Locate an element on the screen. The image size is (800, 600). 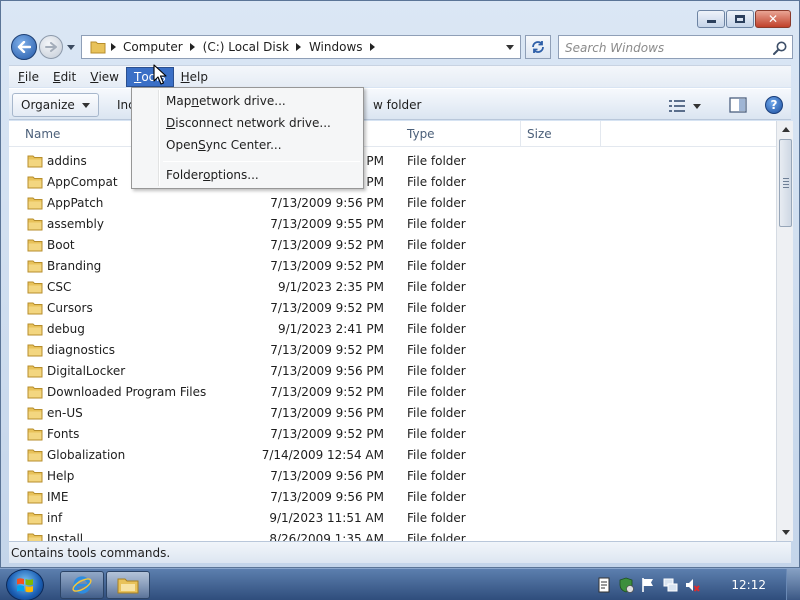
command-bar: Organize Inc w folder ? is located at coordinates (400, 104).